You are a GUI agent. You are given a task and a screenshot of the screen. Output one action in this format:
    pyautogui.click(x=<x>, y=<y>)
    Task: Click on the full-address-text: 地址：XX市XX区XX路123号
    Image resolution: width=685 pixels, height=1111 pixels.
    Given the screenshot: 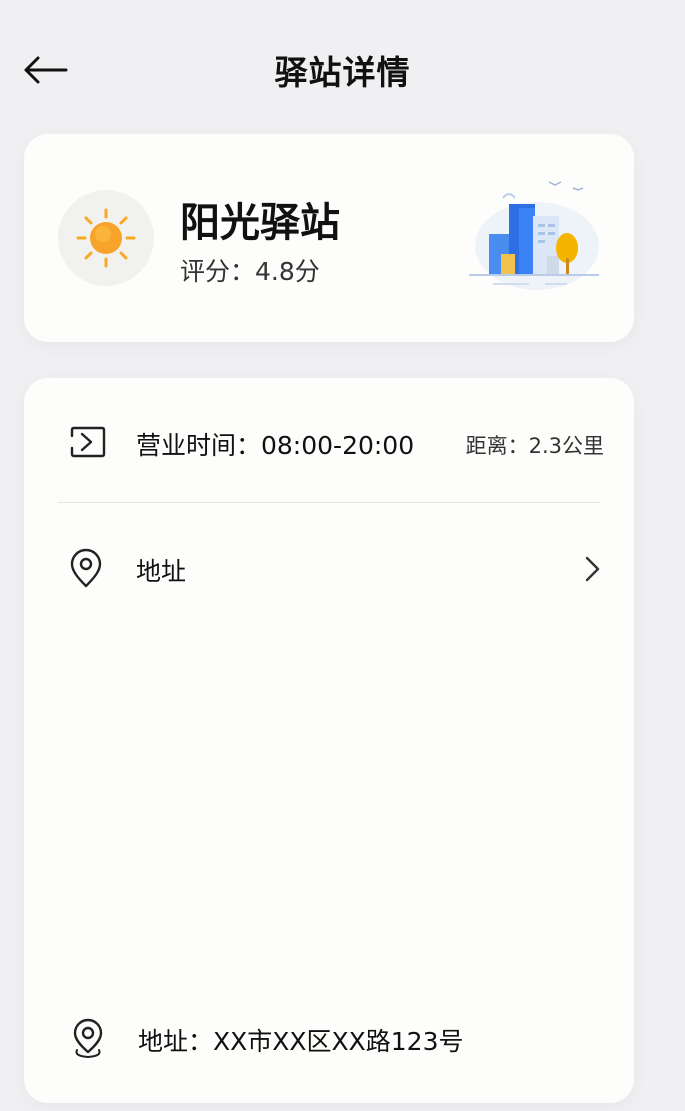 What is the action you would take?
    pyautogui.click(x=301, y=1041)
    